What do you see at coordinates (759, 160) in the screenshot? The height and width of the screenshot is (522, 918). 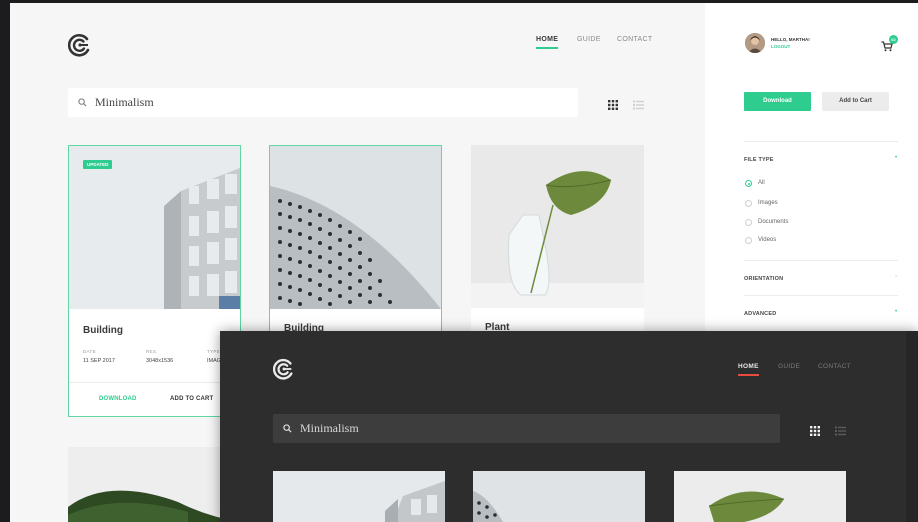 I see `file-type-heading: FILE TYPE` at bounding box center [759, 160].